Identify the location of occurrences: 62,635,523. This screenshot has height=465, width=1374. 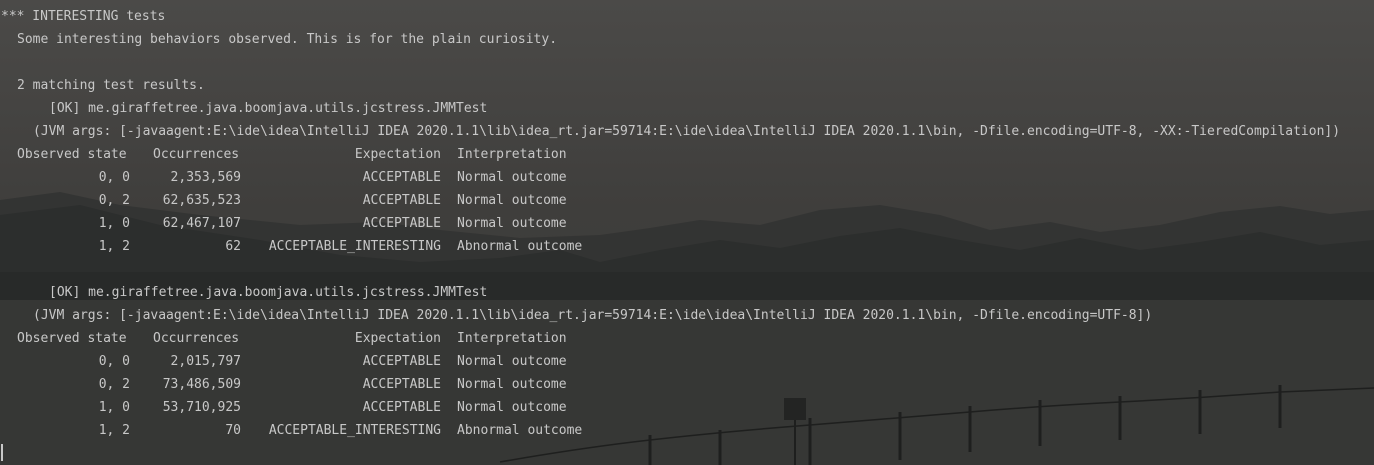
(201, 200).